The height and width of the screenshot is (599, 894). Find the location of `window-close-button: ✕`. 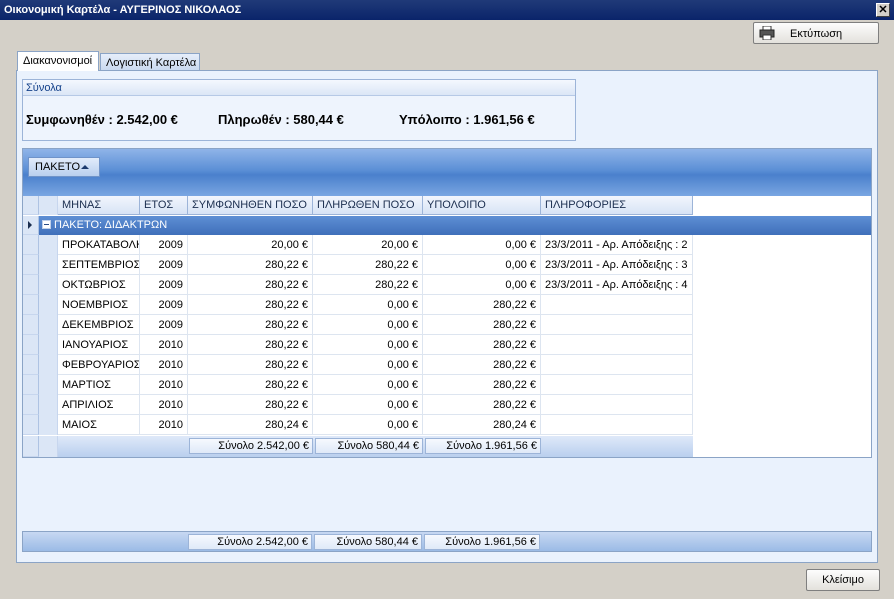

window-close-button: ✕ is located at coordinates (883, 10).